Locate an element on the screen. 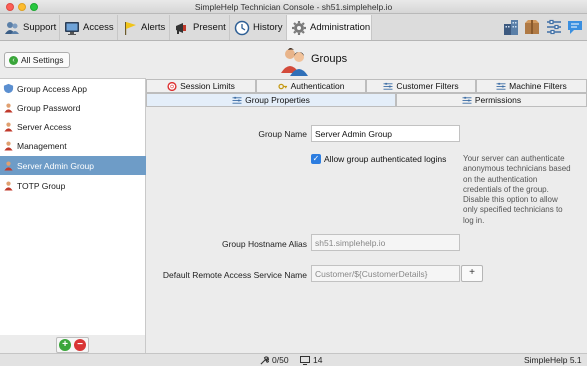 The width and height of the screenshot is (587, 366). package-icon is located at coordinates (532, 27).